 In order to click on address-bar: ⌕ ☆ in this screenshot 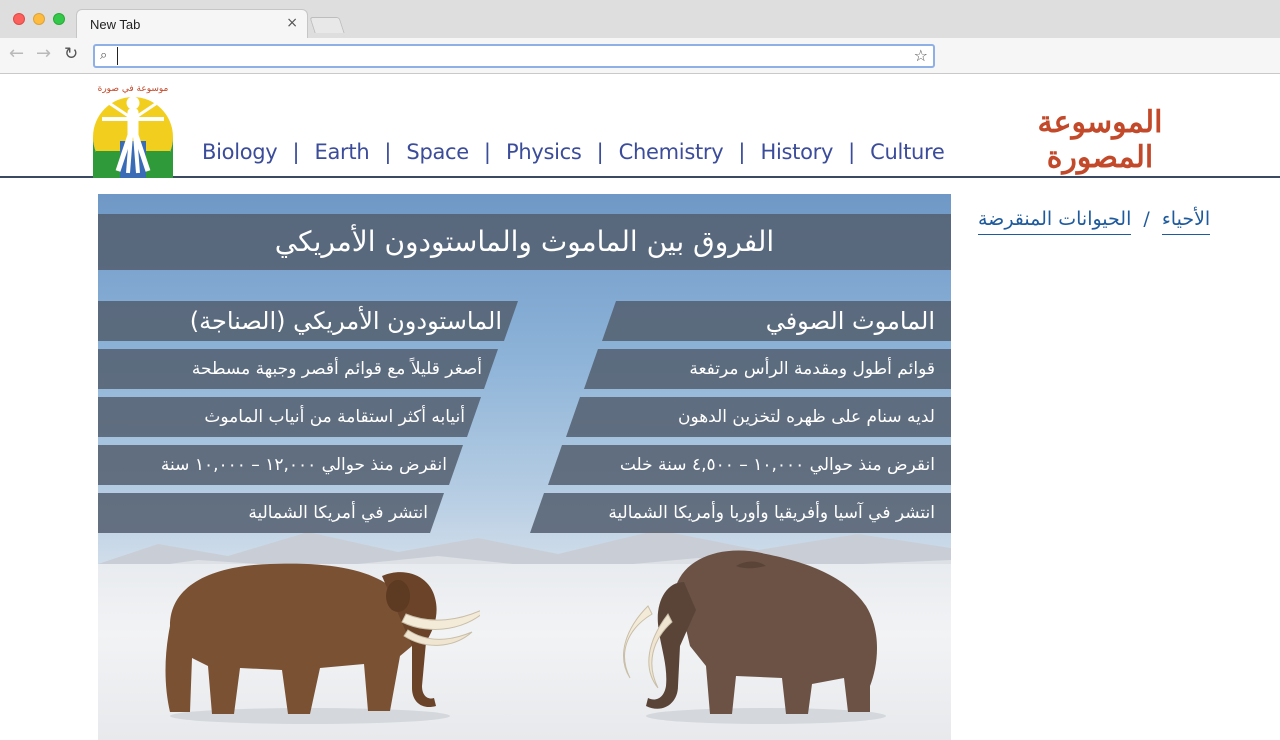, I will do `click(514, 56)`.